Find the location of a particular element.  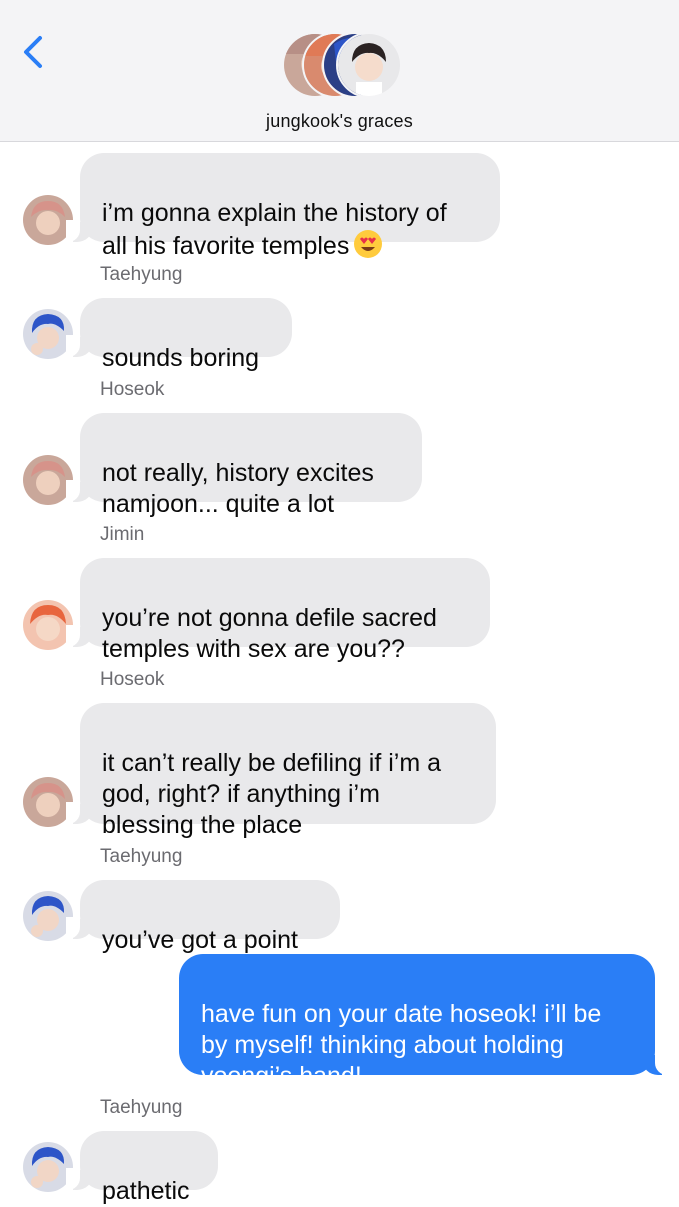

conversation-header: jungkook's graces is located at coordinates (339, 71).